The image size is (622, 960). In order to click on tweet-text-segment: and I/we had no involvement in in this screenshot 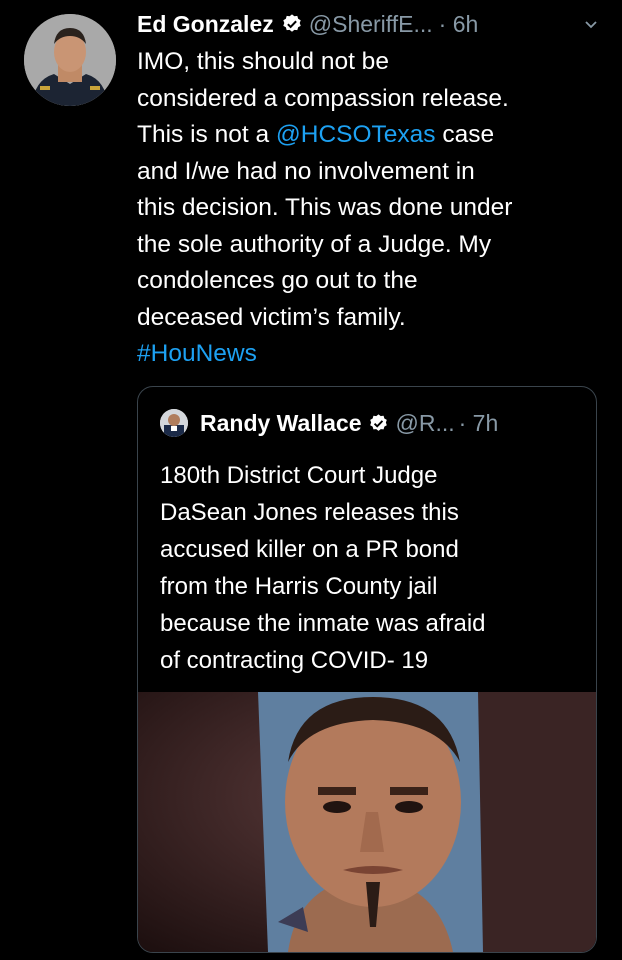, I will do `click(306, 171)`.